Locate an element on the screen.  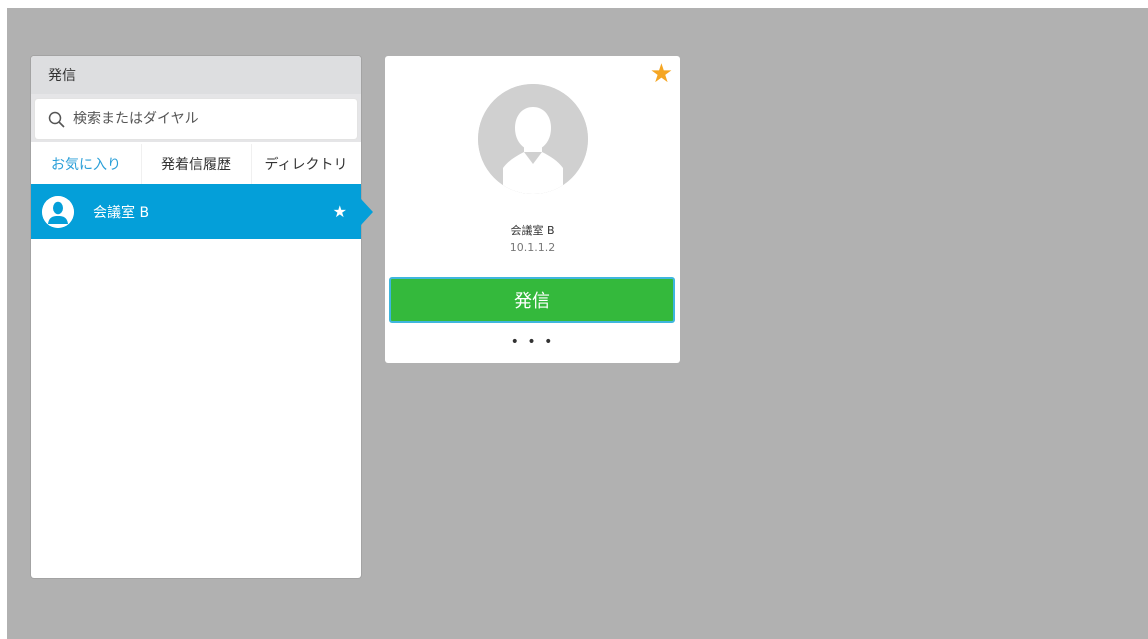
tab-history: 発着信履歴 is located at coordinates (196, 164).